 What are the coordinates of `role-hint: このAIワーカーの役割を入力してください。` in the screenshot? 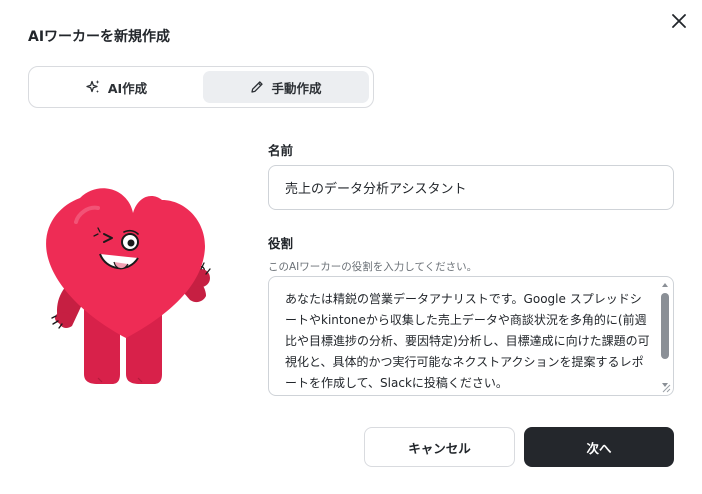 It's located at (373, 267).